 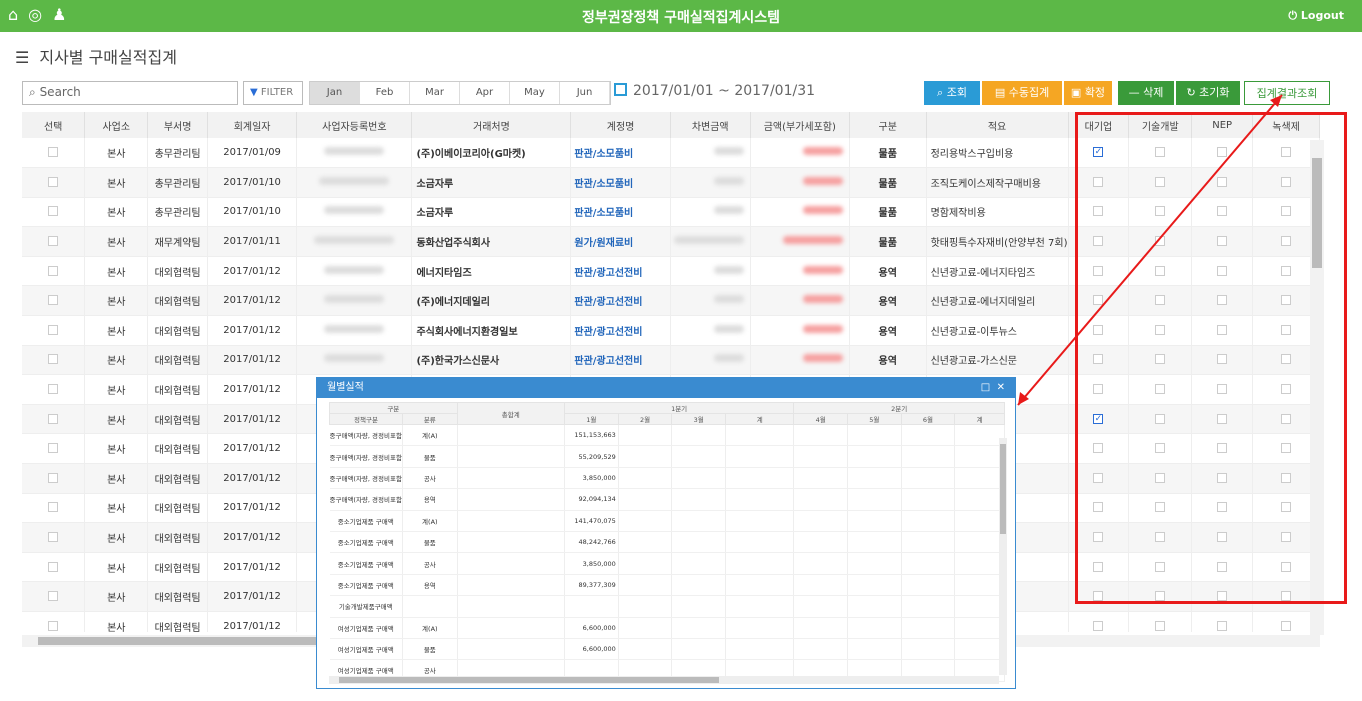 What do you see at coordinates (591, 499) in the screenshot?
I see `jan-cell: 92,094,134` at bounding box center [591, 499].